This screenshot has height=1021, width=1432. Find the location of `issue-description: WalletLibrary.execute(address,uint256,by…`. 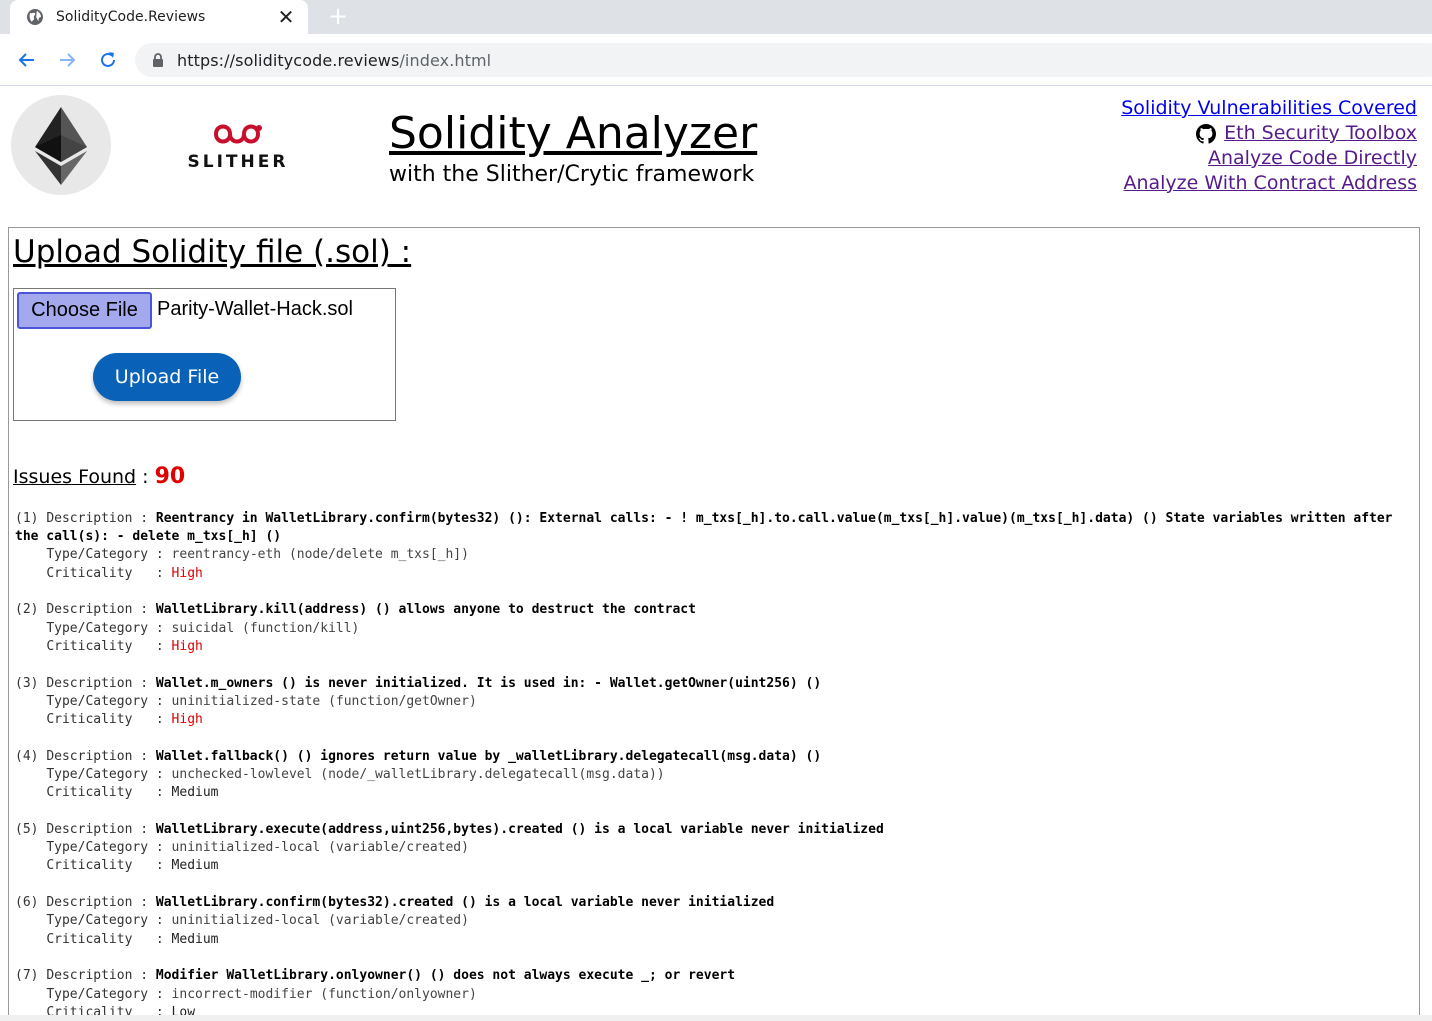

issue-description: WalletLibrary.execute(address,uint256,by… is located at coordinates (519, 830).